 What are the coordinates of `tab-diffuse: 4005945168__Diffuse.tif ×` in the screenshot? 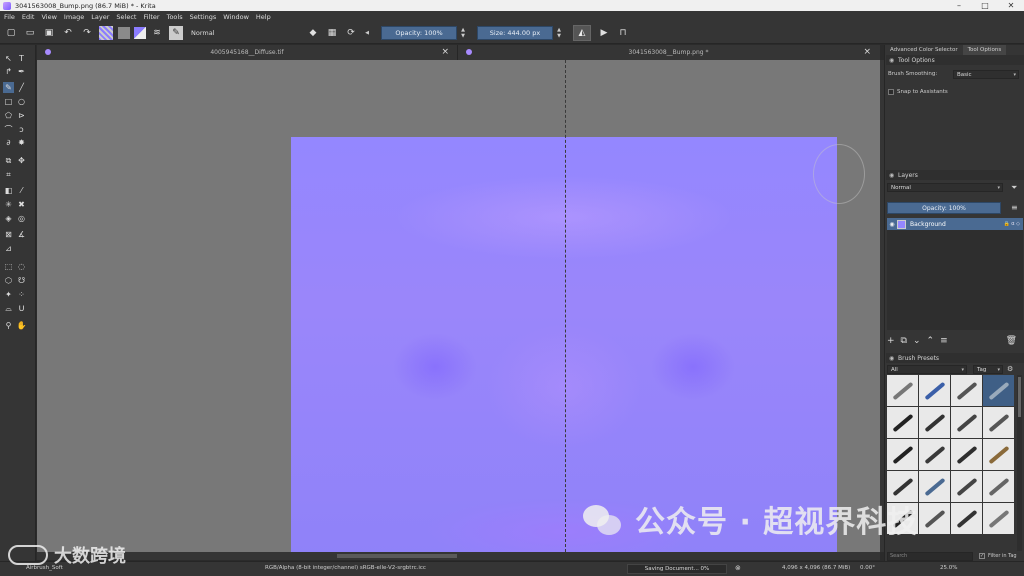 It's located at (247, 52).